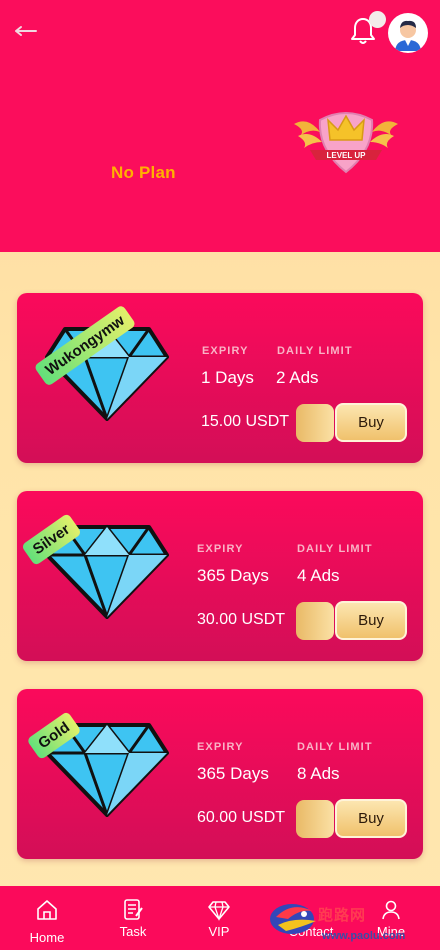 Image resolution: width=440 pixels, height=950 pixels. I want to click on daily-limit-value: 8 Ads, so click(318, 773).